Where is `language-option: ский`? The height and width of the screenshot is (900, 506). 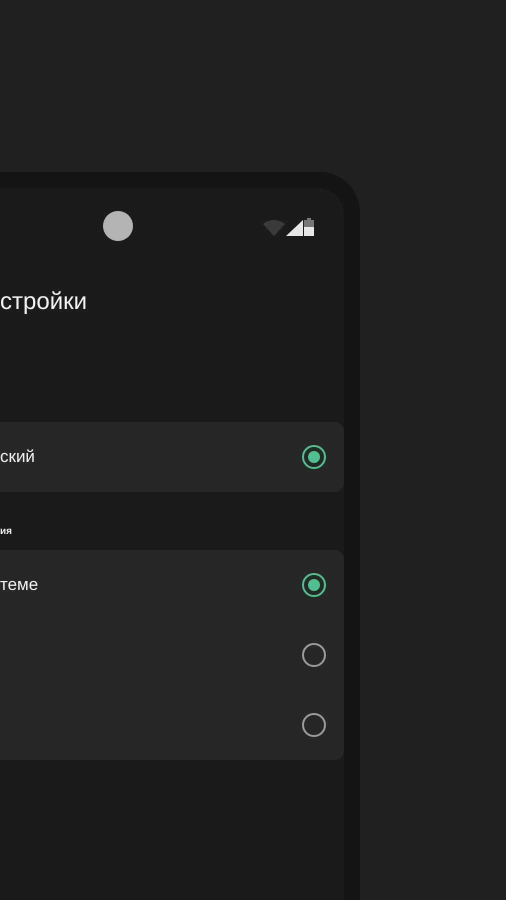 language-option: ский is located at coordinates (172, 457).